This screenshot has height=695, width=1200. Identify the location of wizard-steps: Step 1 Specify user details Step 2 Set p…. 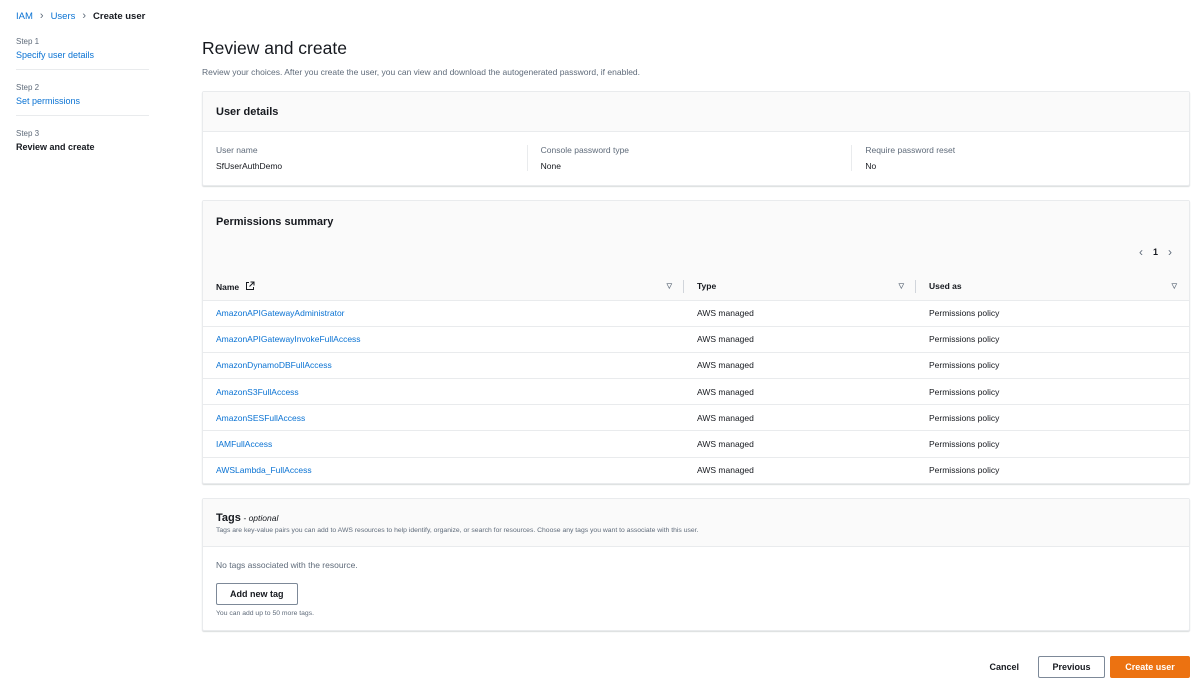
(82, 105).